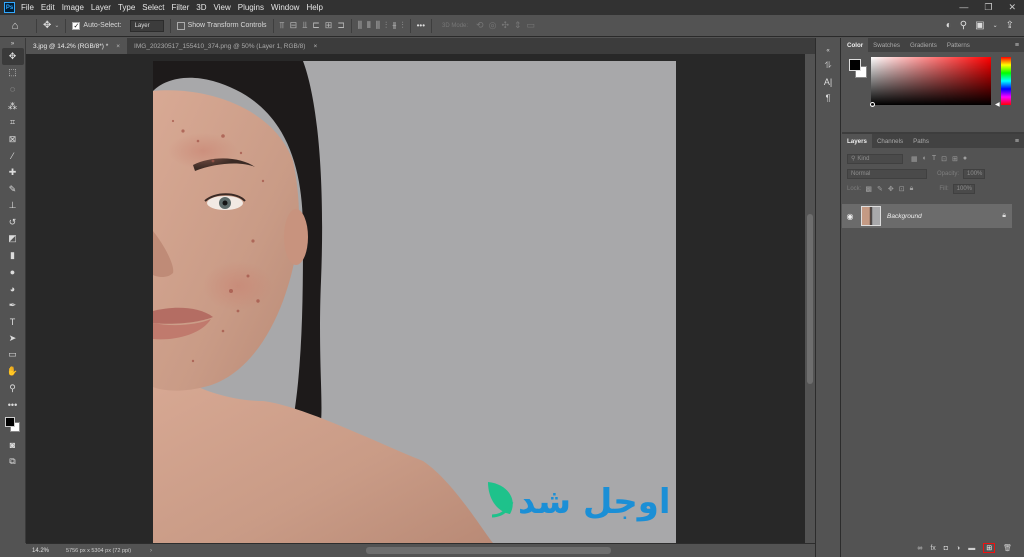  Describe the element at coordinates (13, 338) in the screenshot. I see `path-selection-tool-icon: ➤` at that location.